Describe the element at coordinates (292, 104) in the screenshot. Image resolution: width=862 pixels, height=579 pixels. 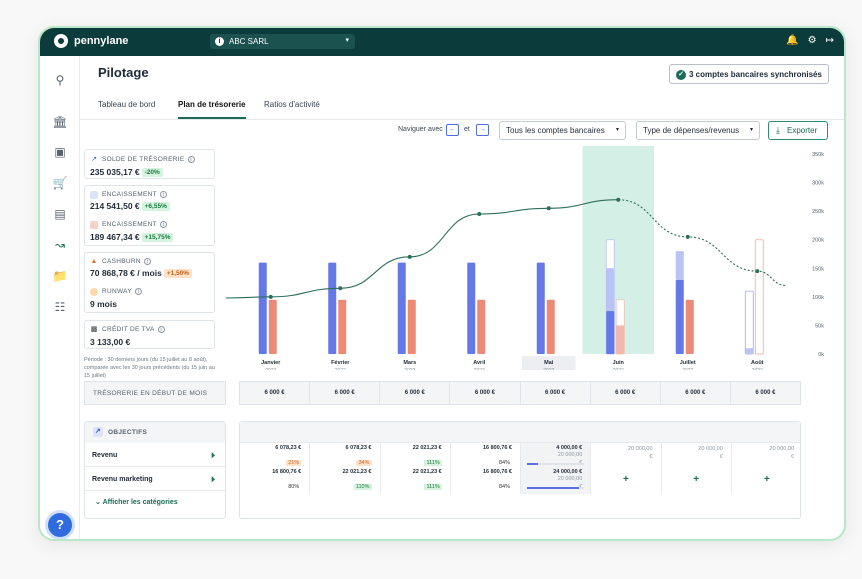
I see `tab-ratios-activite: Ratios d'activité` at that location.